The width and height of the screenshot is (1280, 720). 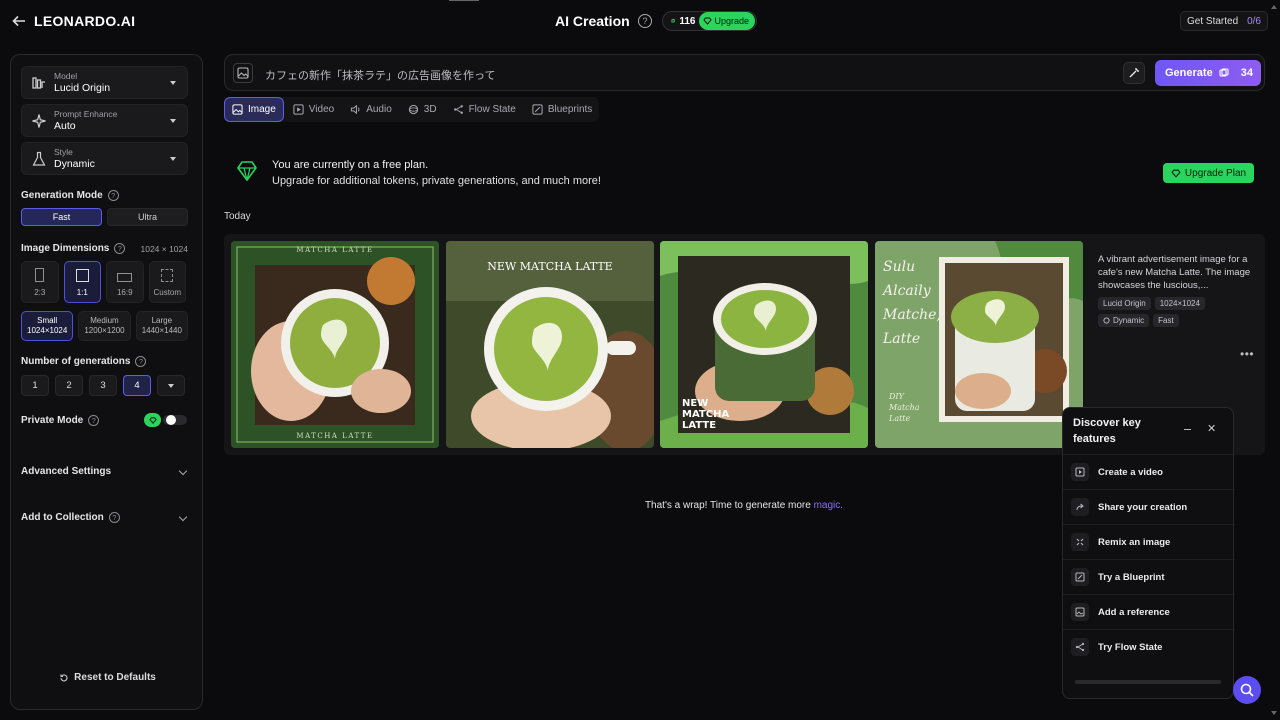 I want to click on image-script-text: Sulu Alcaily Matche, Latte, so click(x=912, y=303).